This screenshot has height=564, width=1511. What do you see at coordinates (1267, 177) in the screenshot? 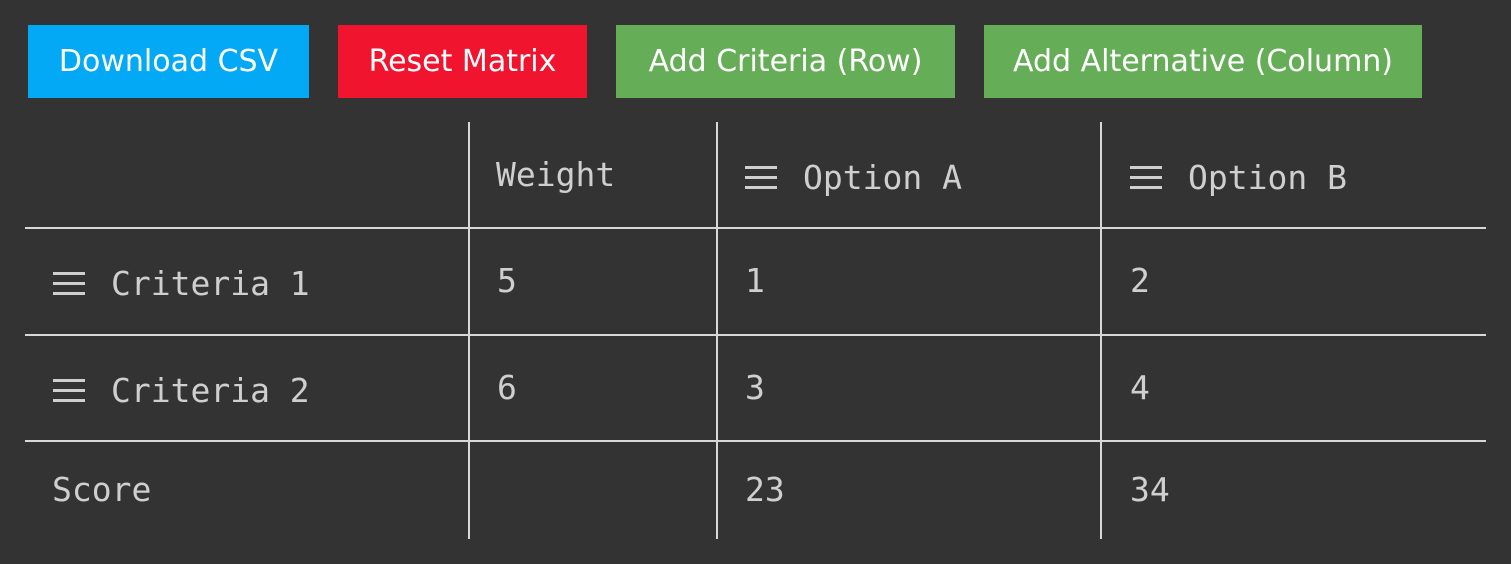
I see `alternative-label: Option B` at bounding box center [1267, 177].